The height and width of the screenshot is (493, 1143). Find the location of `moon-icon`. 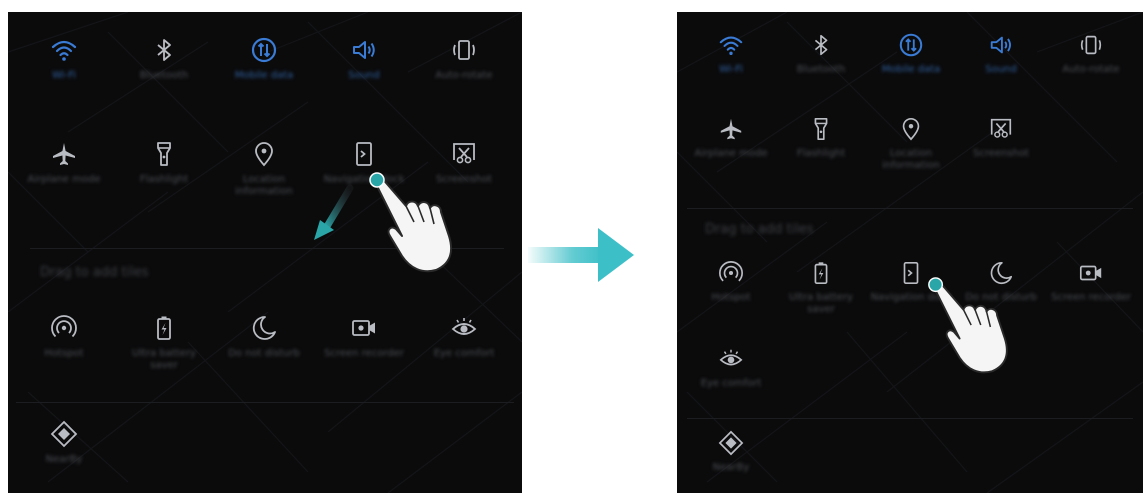

moon-icon is located at coordinates (264, 328).